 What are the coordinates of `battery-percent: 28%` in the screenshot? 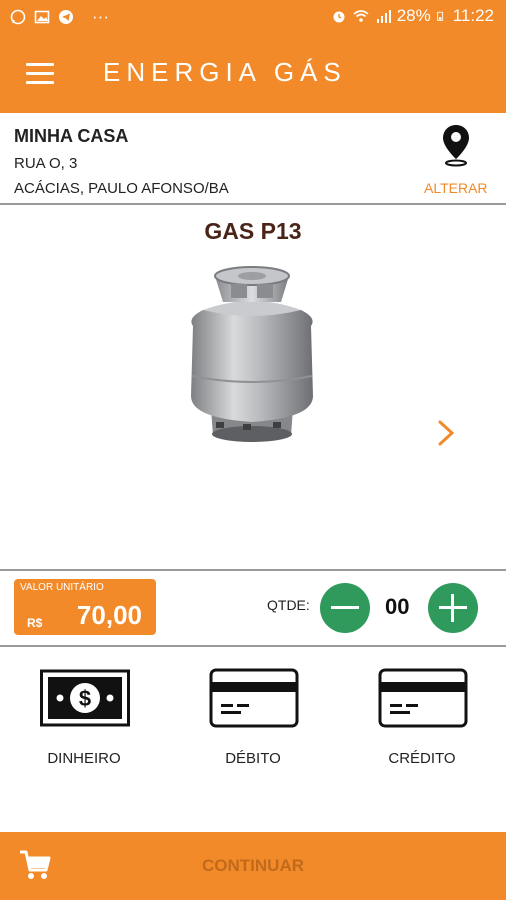 It's located at (413, 15).